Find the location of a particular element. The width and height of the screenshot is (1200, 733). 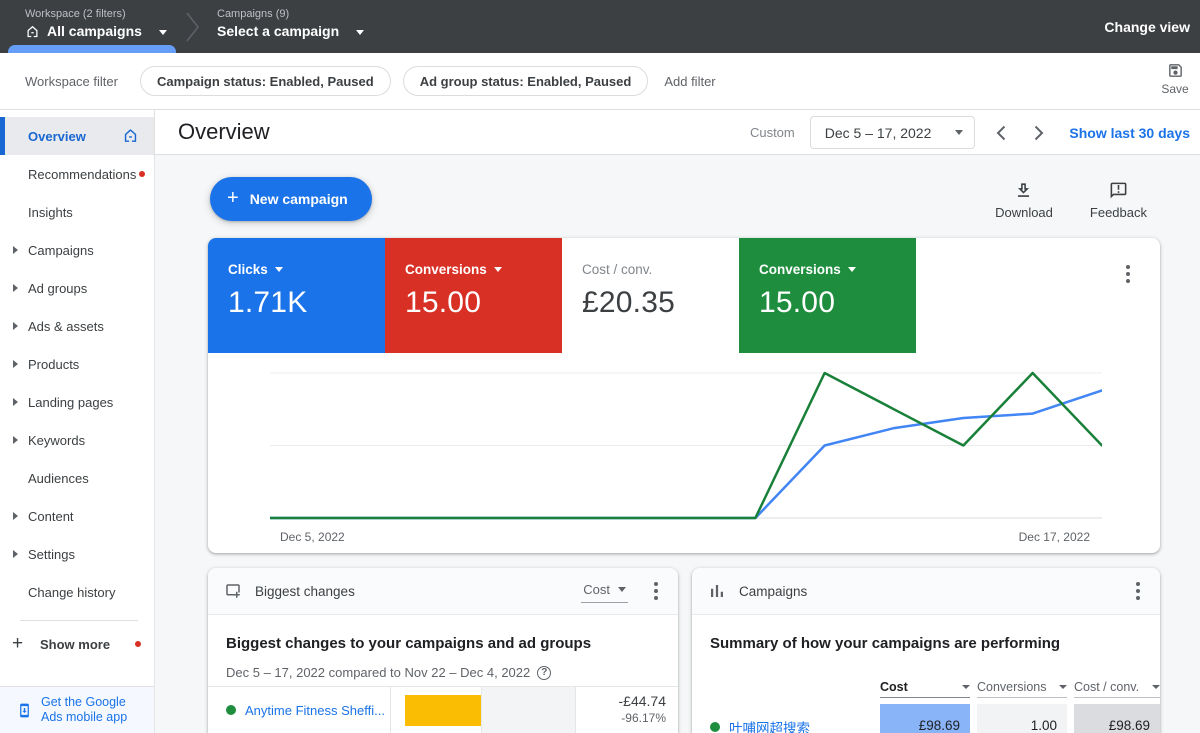

sidebar-item-label: Products is located at coordinates (54, 364).